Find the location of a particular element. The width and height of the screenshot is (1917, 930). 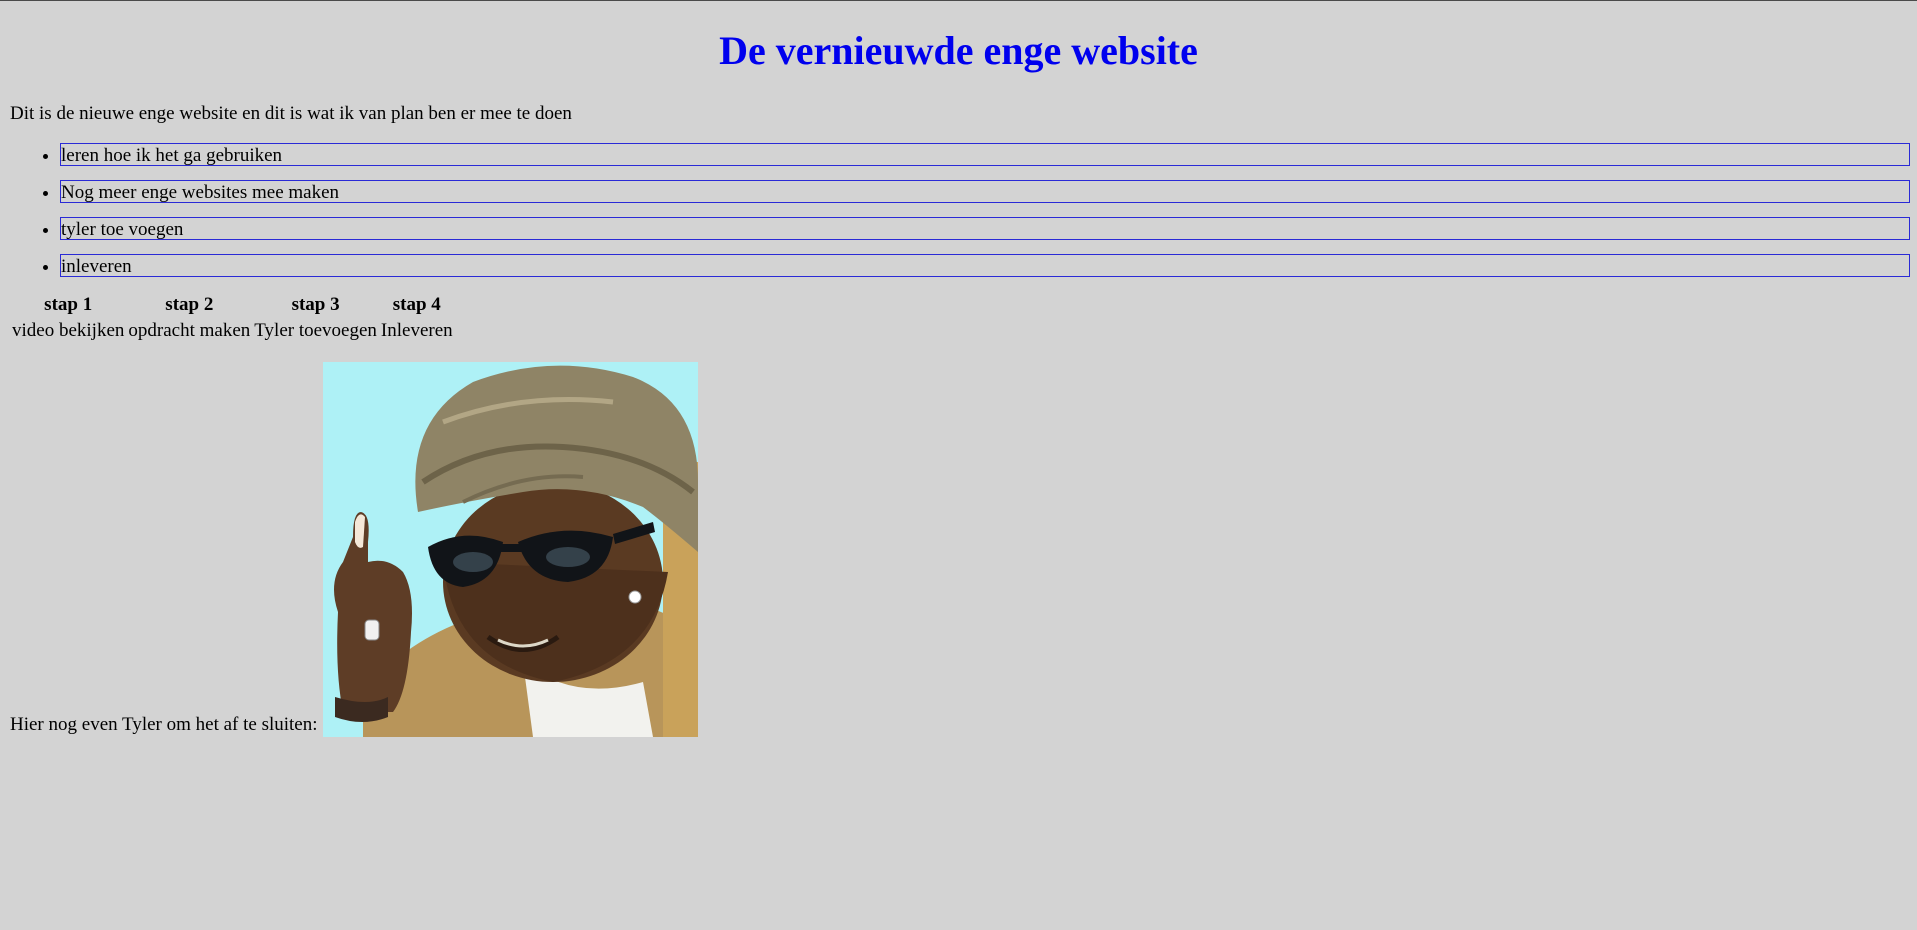

step-header: stap 3 is located at coordinates (315, 304).